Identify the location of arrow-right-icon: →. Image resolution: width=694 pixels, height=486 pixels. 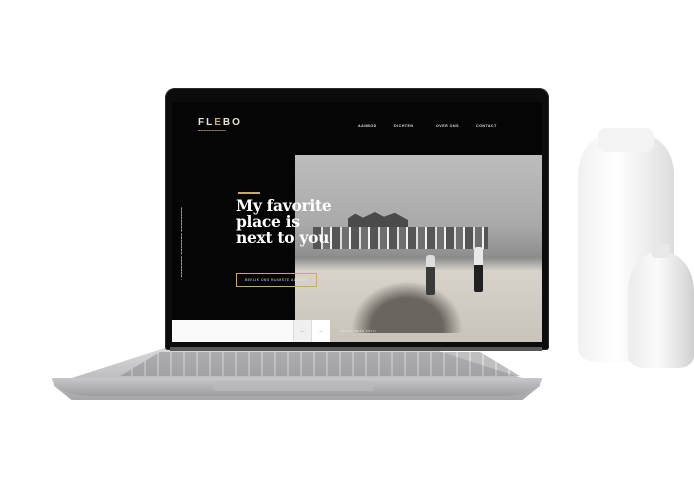
(320, 331).